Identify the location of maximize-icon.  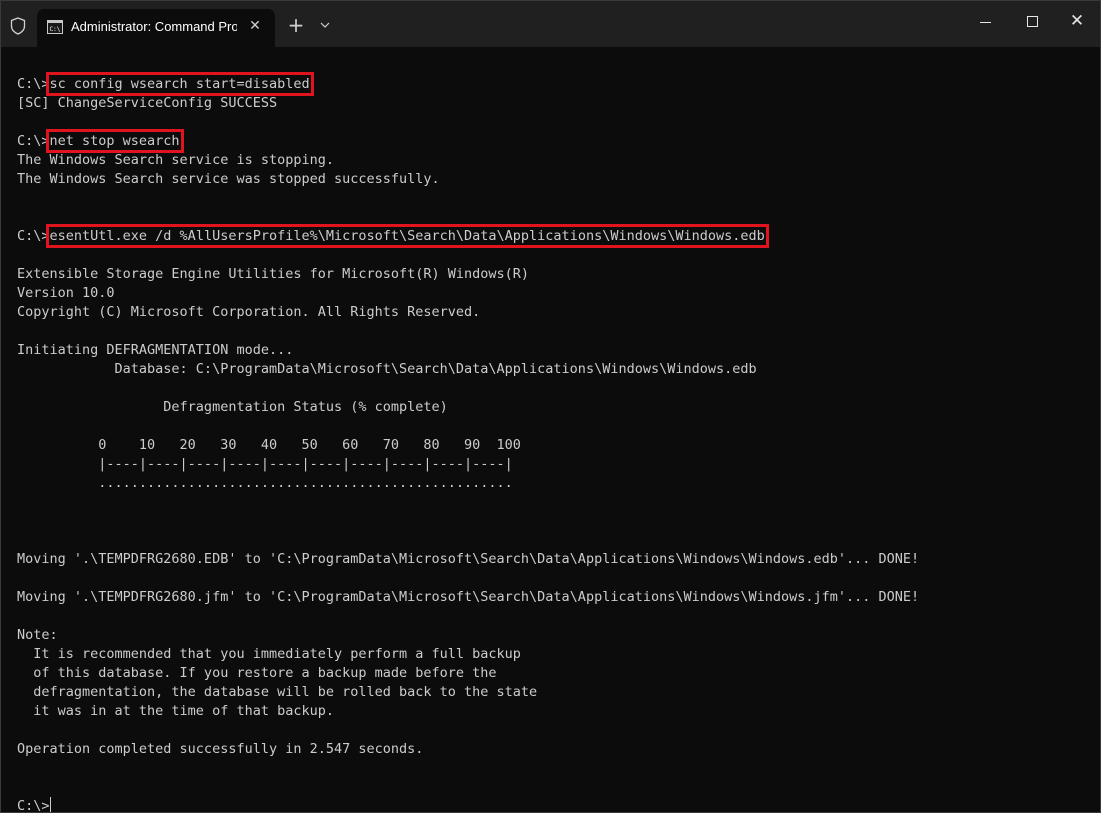
(1032, 21).